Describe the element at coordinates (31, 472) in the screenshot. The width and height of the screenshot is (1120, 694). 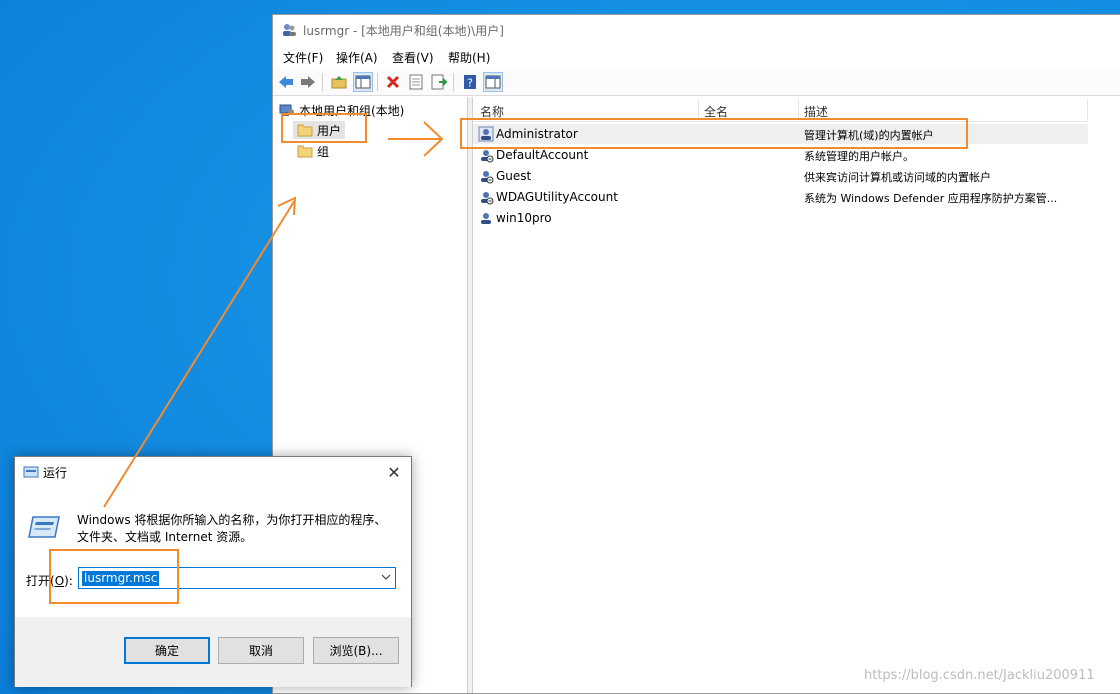
I see `run-app-icon` at that location.